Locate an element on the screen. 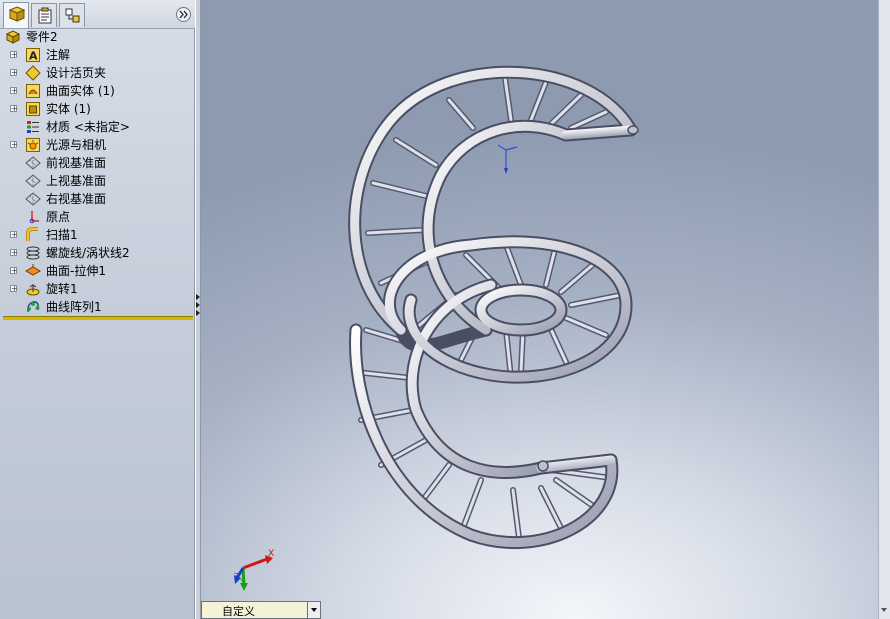  tab-featuremanager is located at coordinates (16, 15).